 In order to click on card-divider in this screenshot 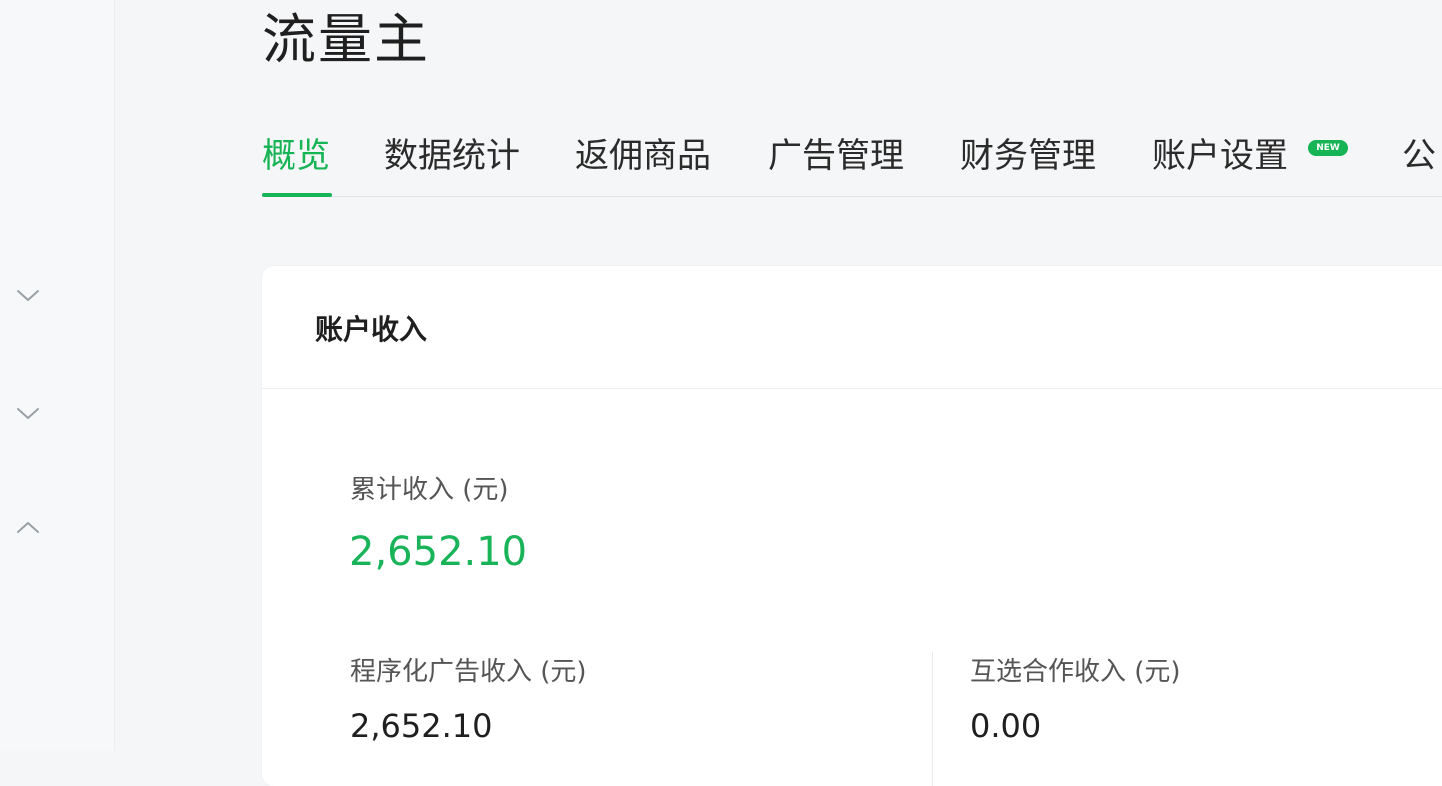, I will do `click(852, 388)`.